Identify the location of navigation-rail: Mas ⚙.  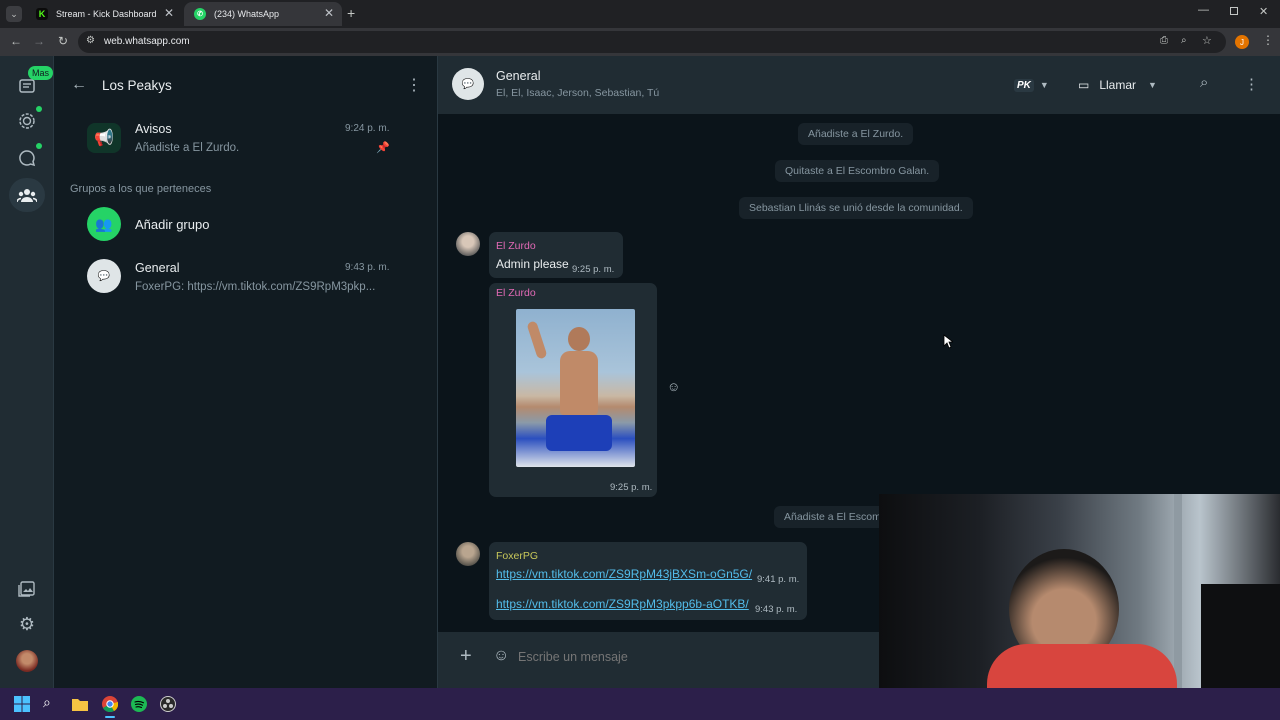
(27, 372).